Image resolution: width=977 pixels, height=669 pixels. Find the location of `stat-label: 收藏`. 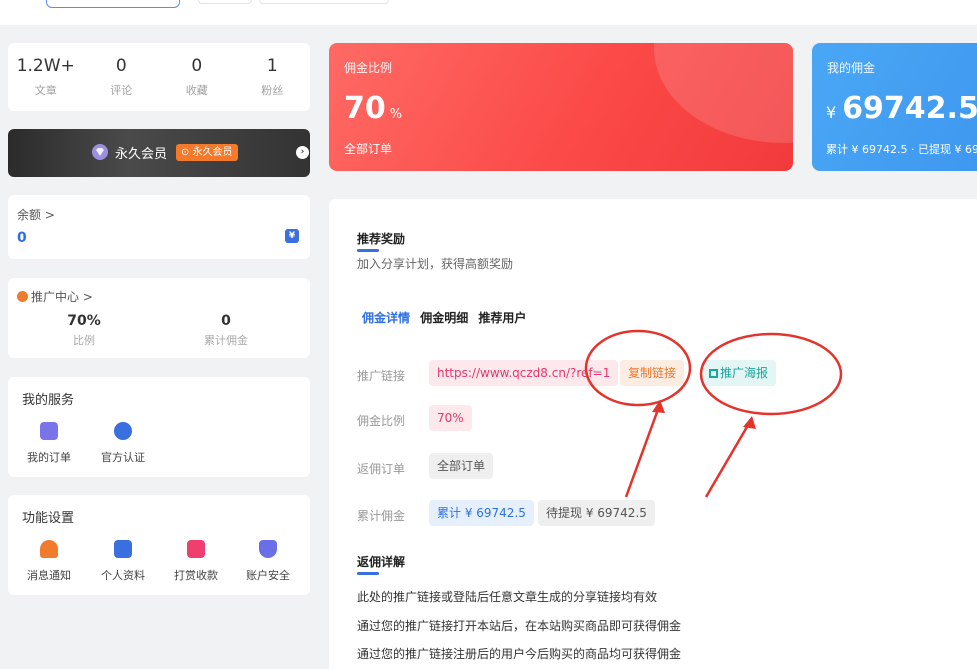

stat-label: 收藏 is located at coordinates (196, 90).